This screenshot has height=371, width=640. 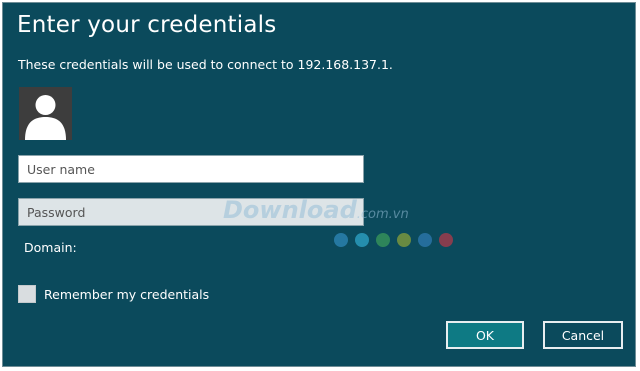 What do you see at coordinates (485, 335) in the screenshot?
I see `ok-button: OK` at bounding box center [485, 335].